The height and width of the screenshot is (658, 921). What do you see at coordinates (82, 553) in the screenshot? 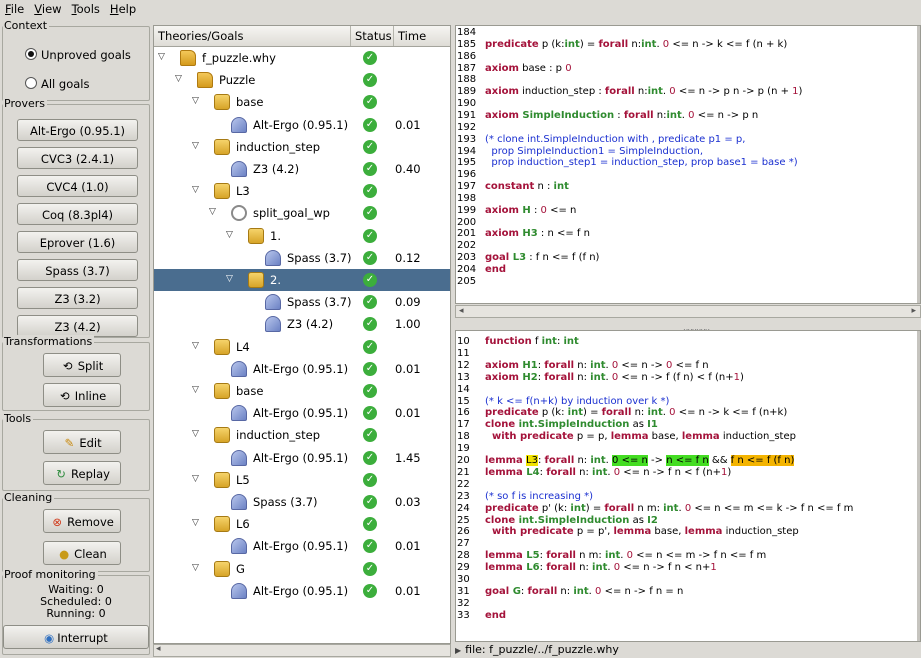
I see `clean-button: ● Clean` at bounding box center [82, 553].